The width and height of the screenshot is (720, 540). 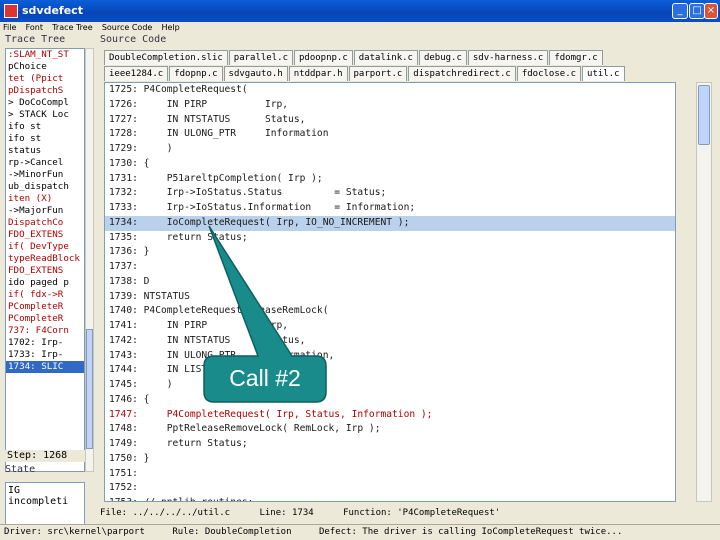 I want to click on trace-row: typeReadBlock, so click(x=45, y=259).